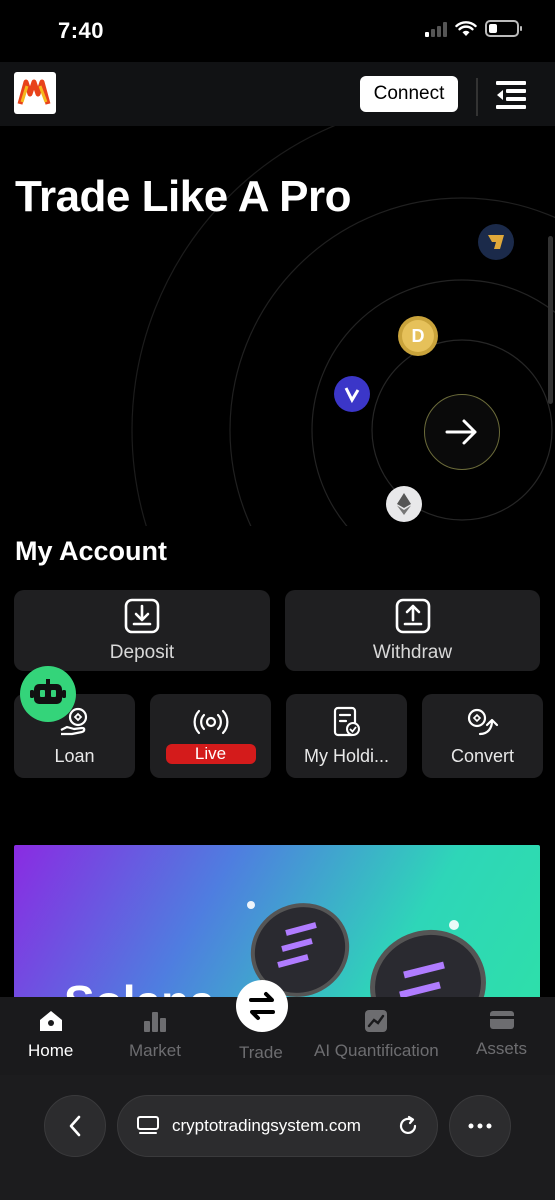 The image size is (555, 1200). Describe the element at coordinates (50, 1035) in the screenshot. I see `nav-home: Home` at that location.